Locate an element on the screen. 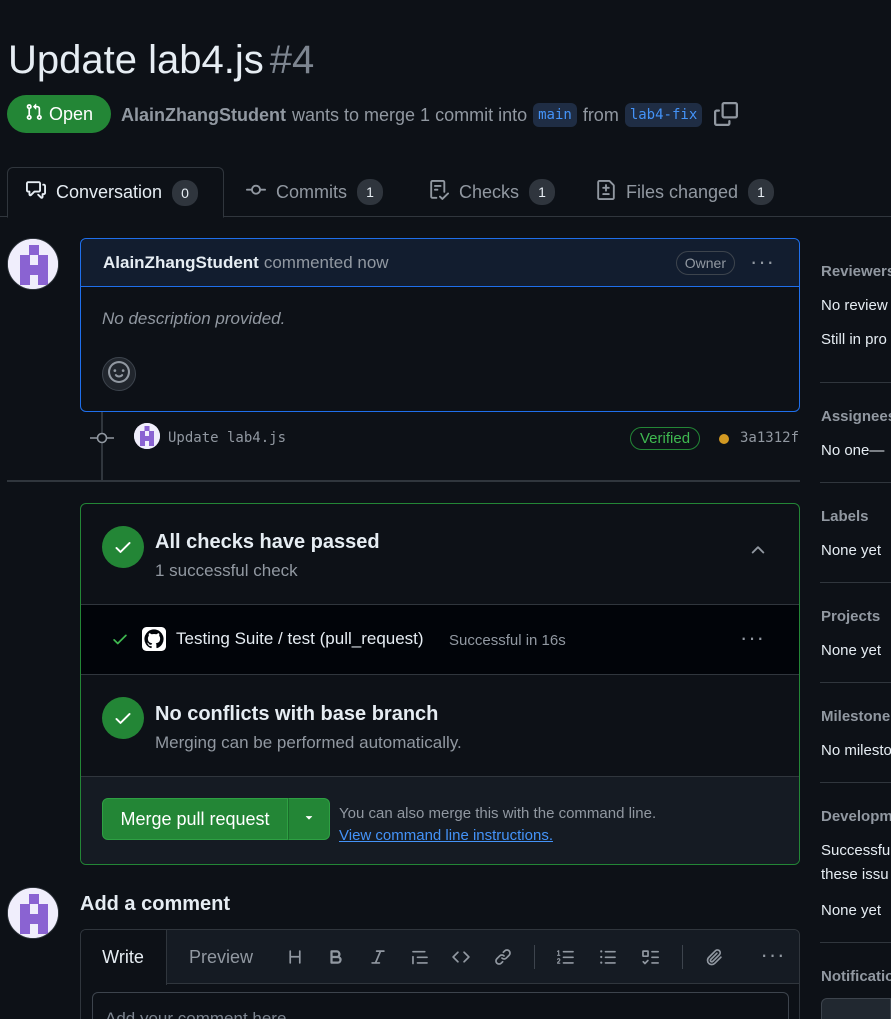  commit-avatar is located at coordinates (147, 436).